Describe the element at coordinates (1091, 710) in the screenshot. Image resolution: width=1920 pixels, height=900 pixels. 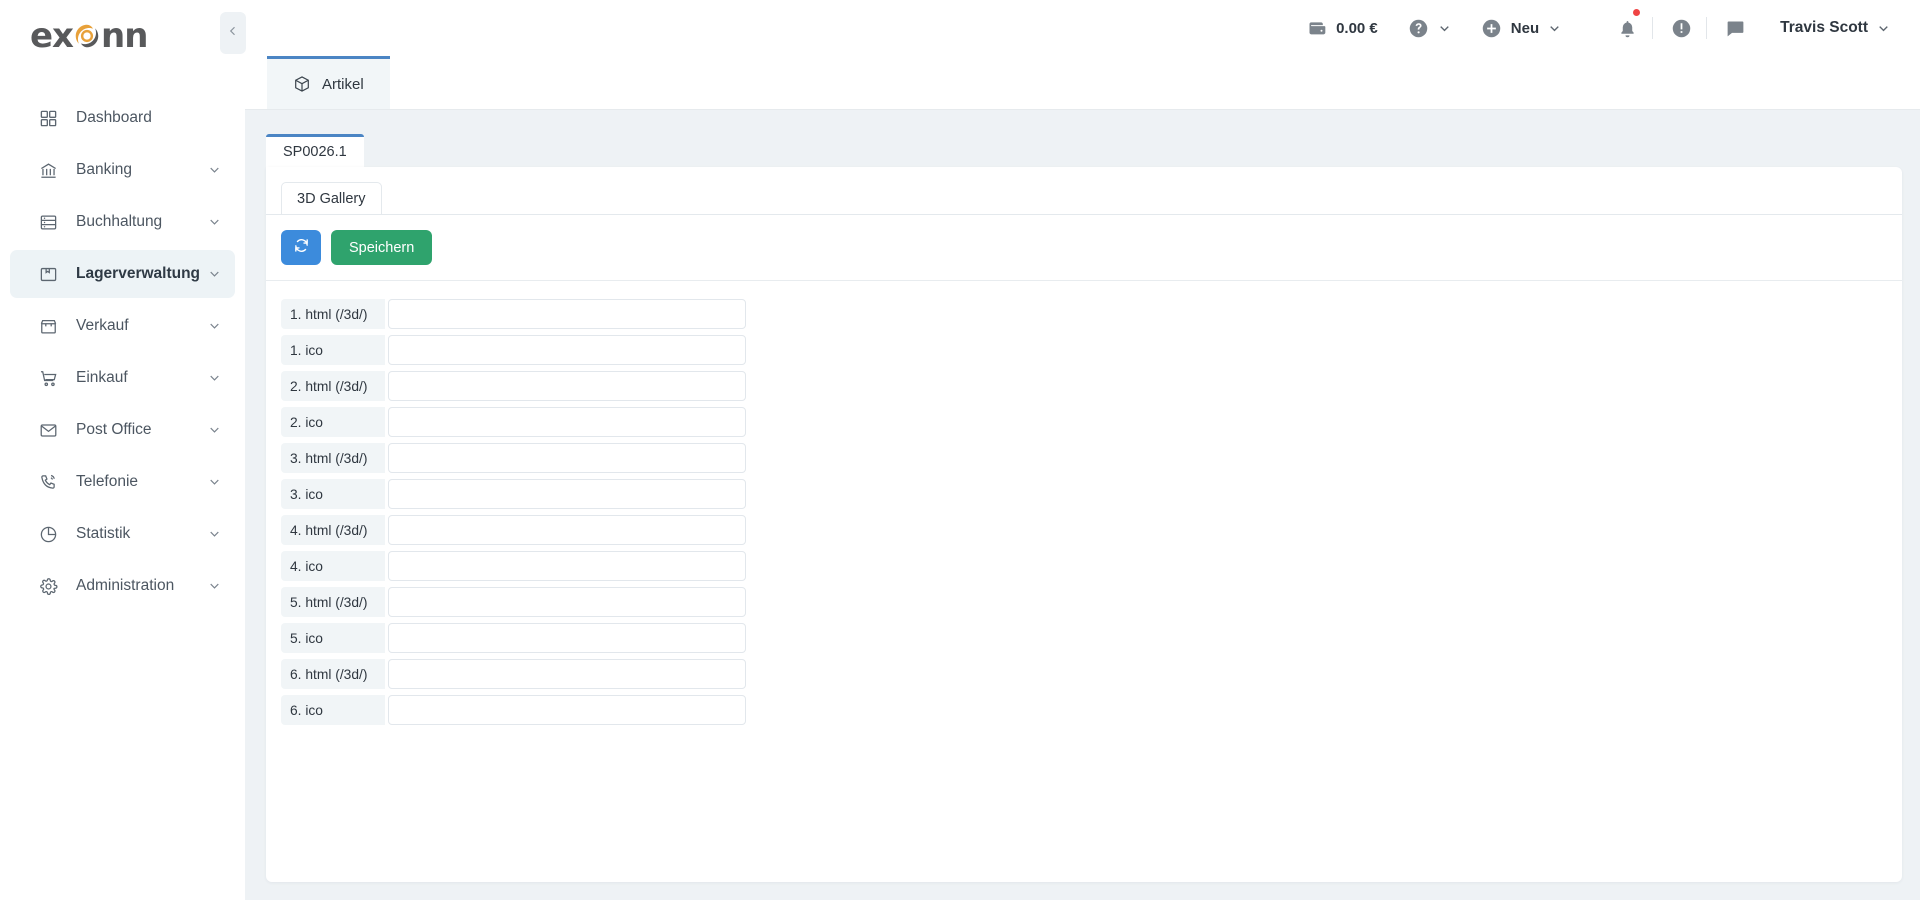
I see `form-row: 6. ico` at that location.